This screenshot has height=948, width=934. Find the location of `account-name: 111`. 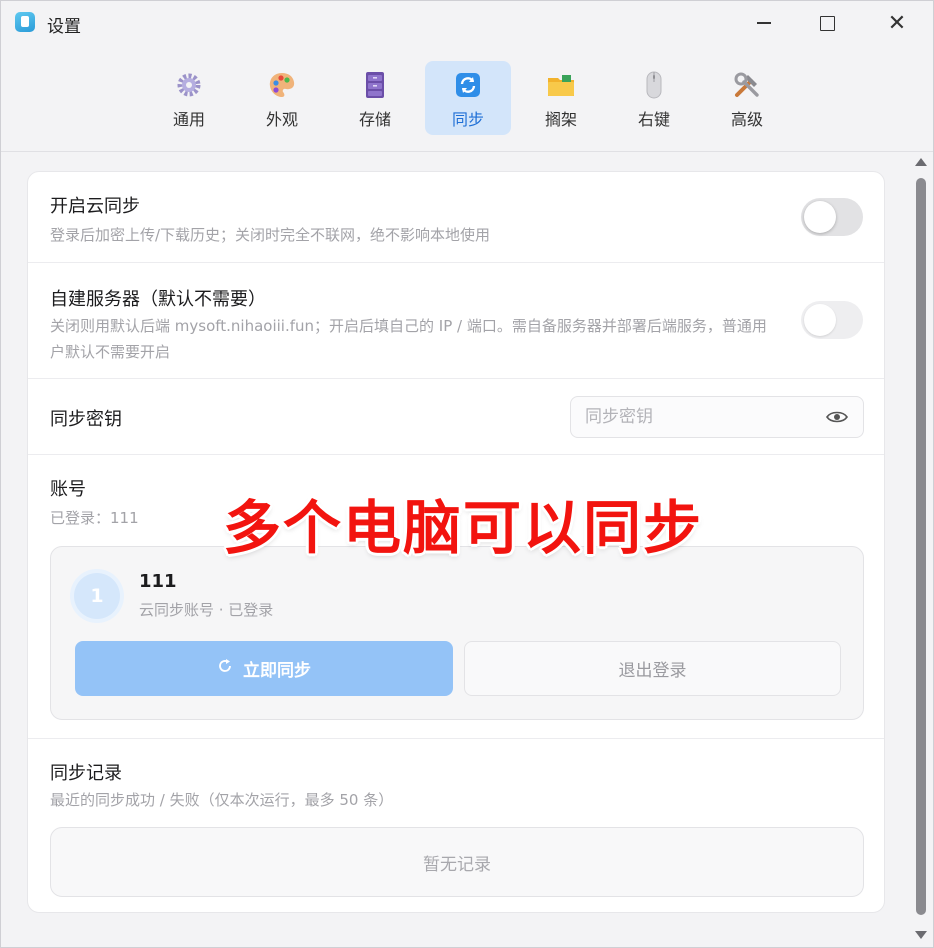

account-name: 111 is located at coordinates (158, 581).